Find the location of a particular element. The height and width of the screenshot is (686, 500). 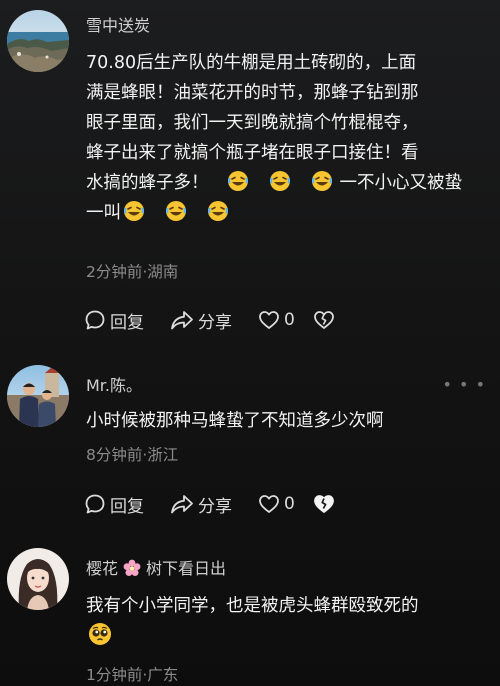

comment-text: 小时候被那种马蜂蛰了不知道多少次啊 is located at coordinates (235, 421).